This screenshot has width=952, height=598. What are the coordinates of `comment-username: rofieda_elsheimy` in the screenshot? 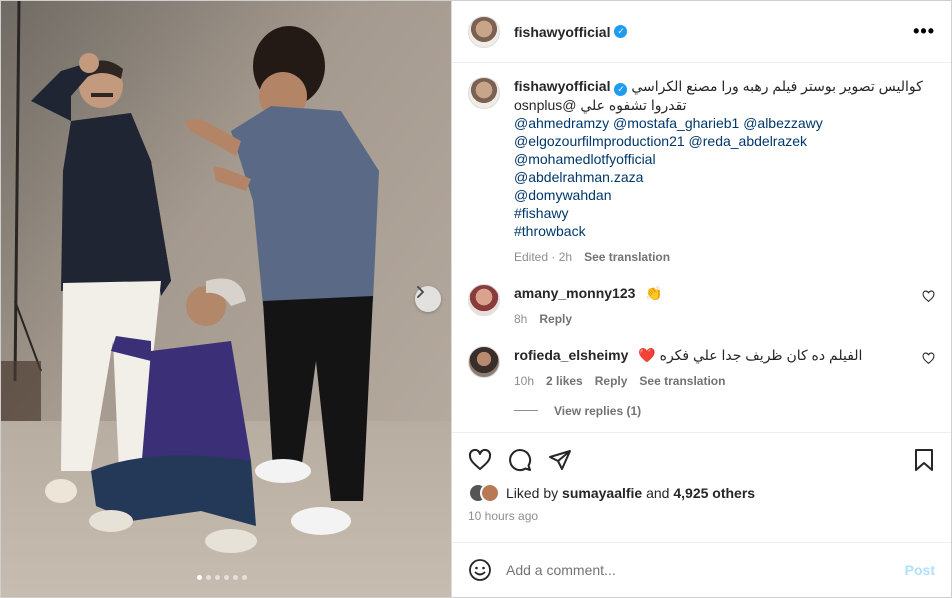 It's located at (571, 355).